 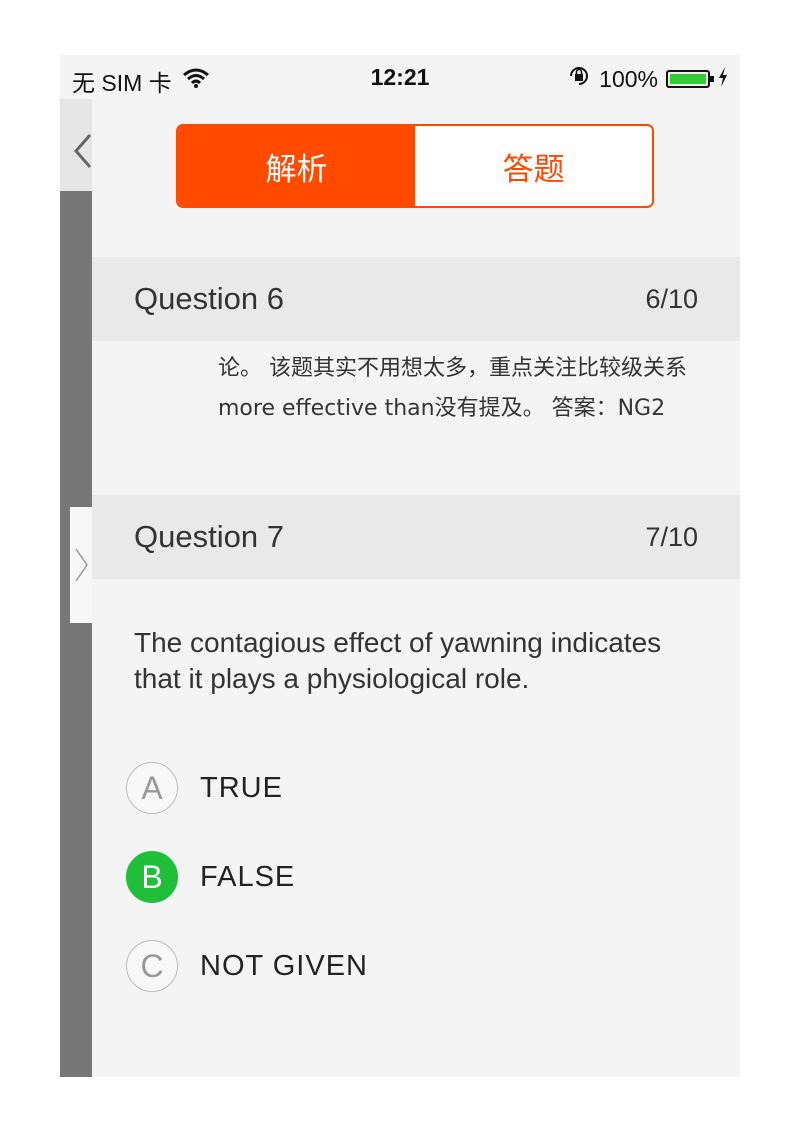 I want to click on status-right: 100%, so click(x=647, y=79).